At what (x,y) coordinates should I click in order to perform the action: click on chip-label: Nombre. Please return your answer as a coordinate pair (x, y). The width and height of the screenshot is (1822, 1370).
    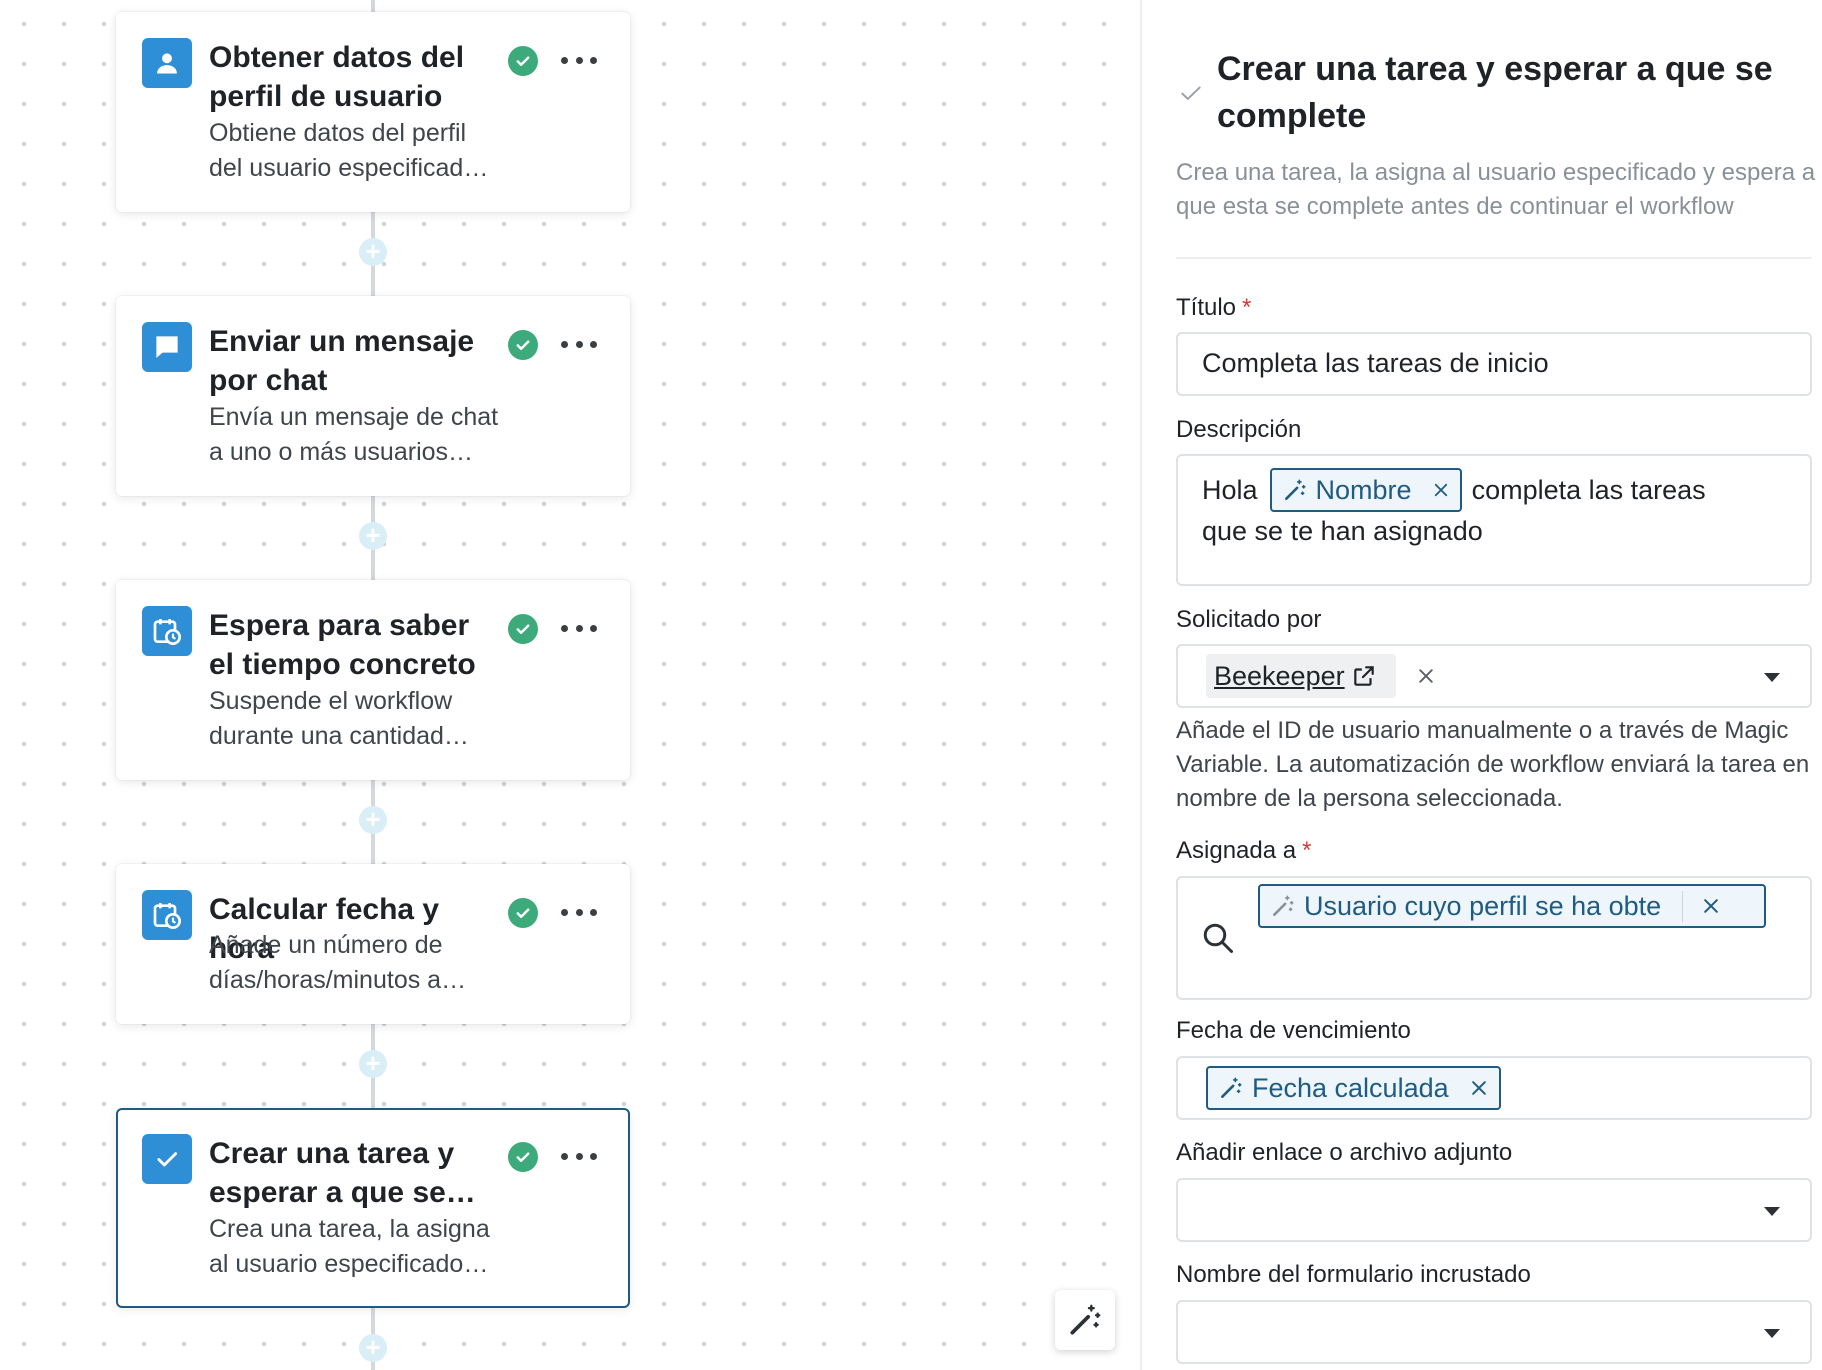
    Looking at the image, I should click on (1363, 489).